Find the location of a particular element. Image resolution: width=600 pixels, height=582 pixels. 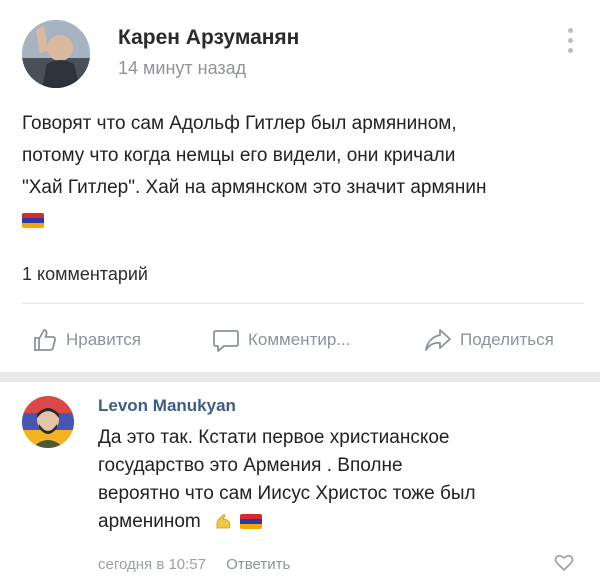

more-options-icon is located at coordinates (570, 43).